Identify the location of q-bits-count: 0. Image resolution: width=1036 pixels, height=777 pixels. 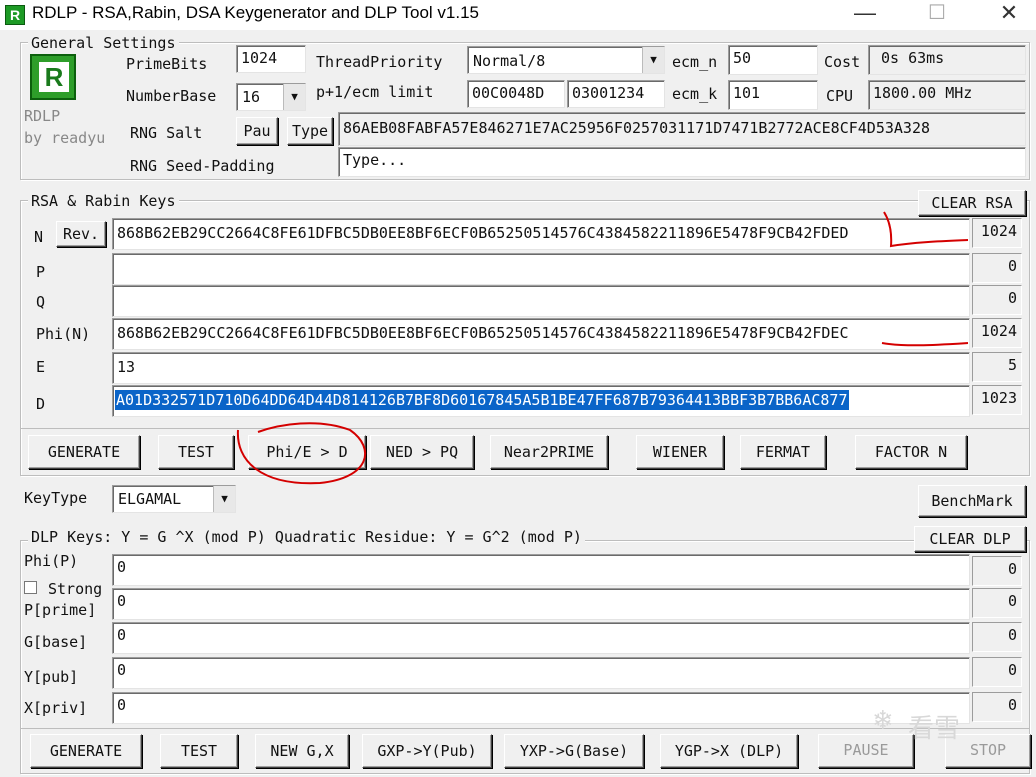
(997, 300).